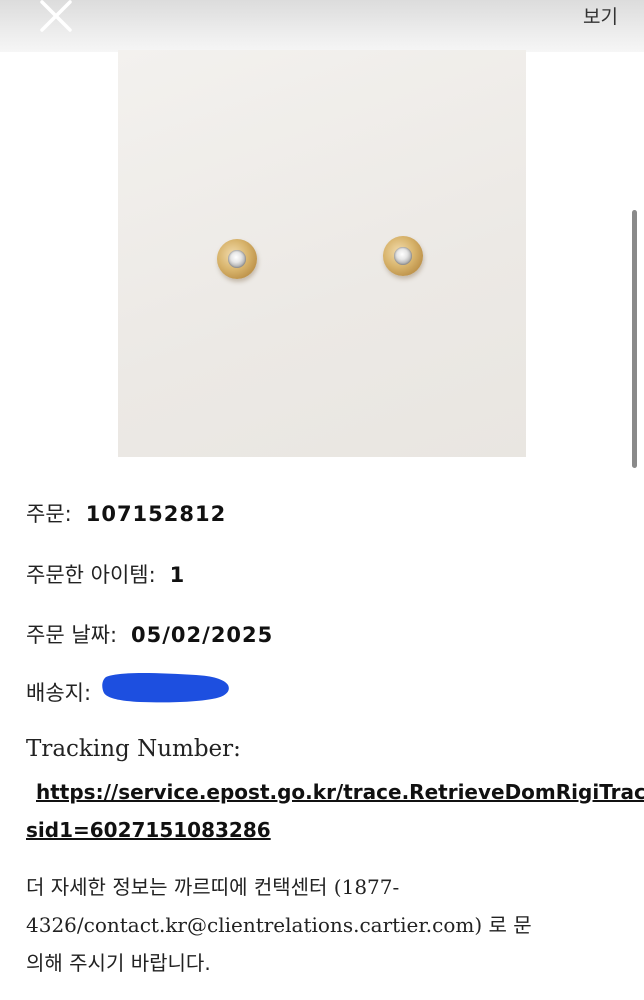 This screenshot has width=644, height=1000. I want to click on close-button, so click(56, 17).